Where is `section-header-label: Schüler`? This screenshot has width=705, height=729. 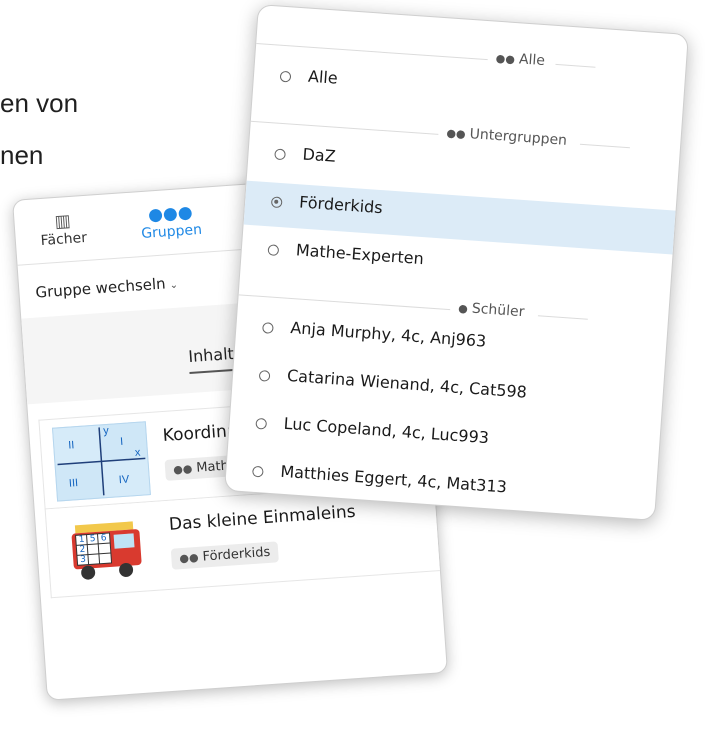
section-header-label: Schüler is located at coordinates (498, 310).